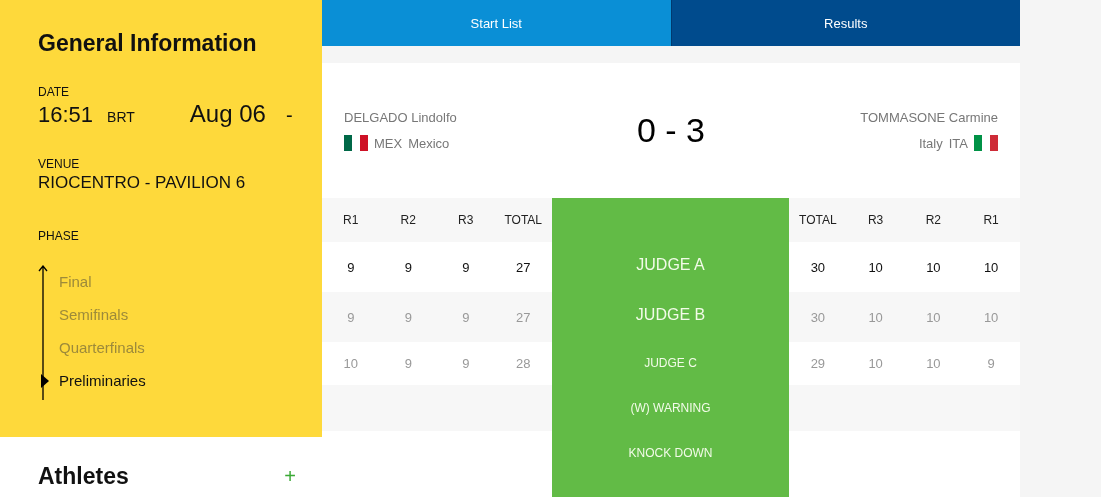 This screenshot has width=1101, height=497. I want to click on time-text: 16:51, so click(66, 115).